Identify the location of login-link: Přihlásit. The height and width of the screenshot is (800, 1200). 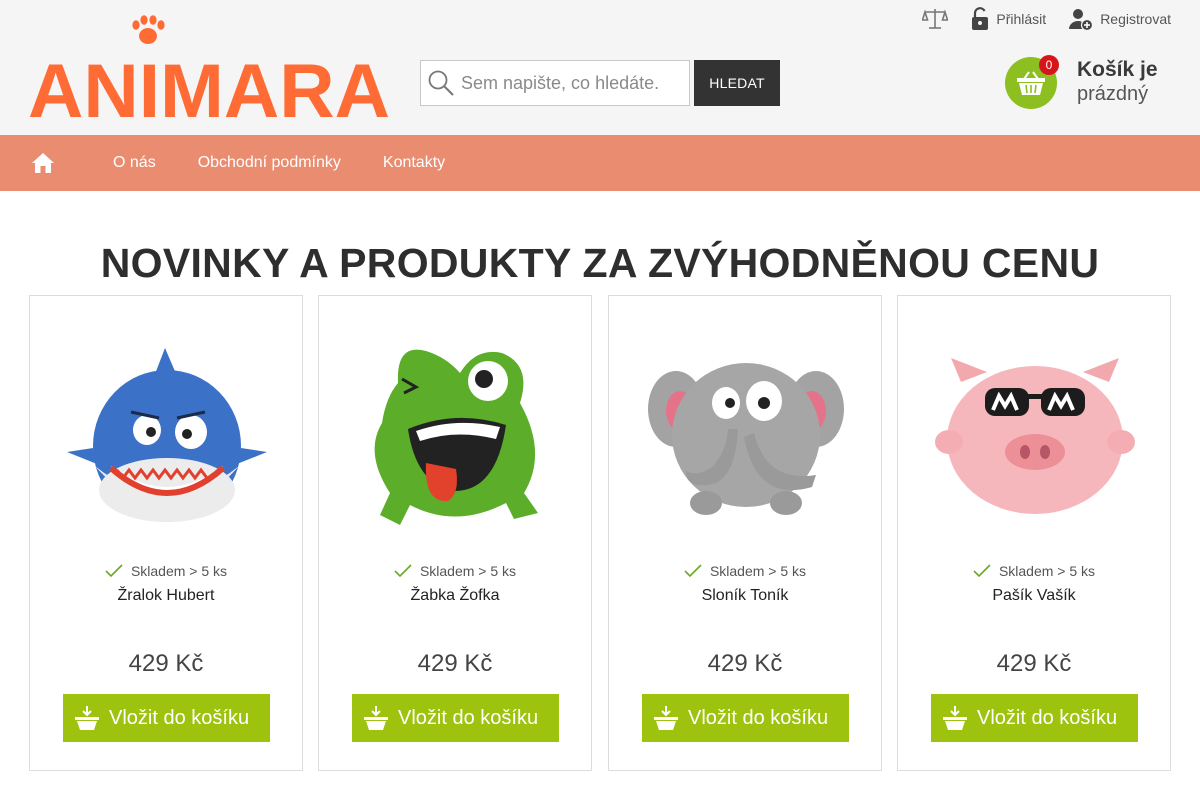
(1008, 19).